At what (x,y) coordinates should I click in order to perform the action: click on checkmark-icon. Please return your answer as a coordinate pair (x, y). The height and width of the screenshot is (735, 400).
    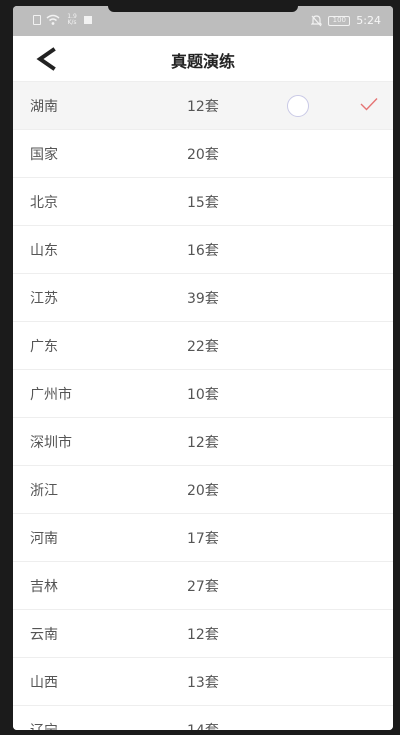
    Looking at the image, I should click on (369, 104).